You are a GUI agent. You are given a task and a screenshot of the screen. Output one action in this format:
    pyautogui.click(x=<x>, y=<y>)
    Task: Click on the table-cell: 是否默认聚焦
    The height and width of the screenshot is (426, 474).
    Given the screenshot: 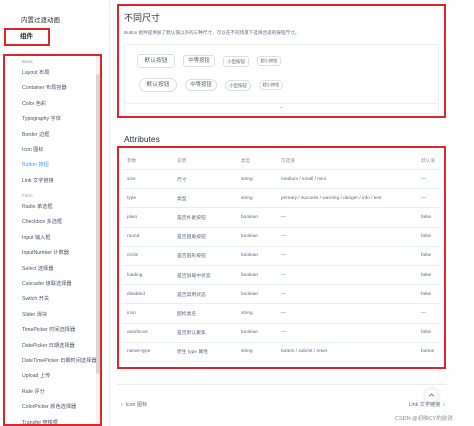 What is the action you would take?
    pyautogui.click(x=191, y=334)
    